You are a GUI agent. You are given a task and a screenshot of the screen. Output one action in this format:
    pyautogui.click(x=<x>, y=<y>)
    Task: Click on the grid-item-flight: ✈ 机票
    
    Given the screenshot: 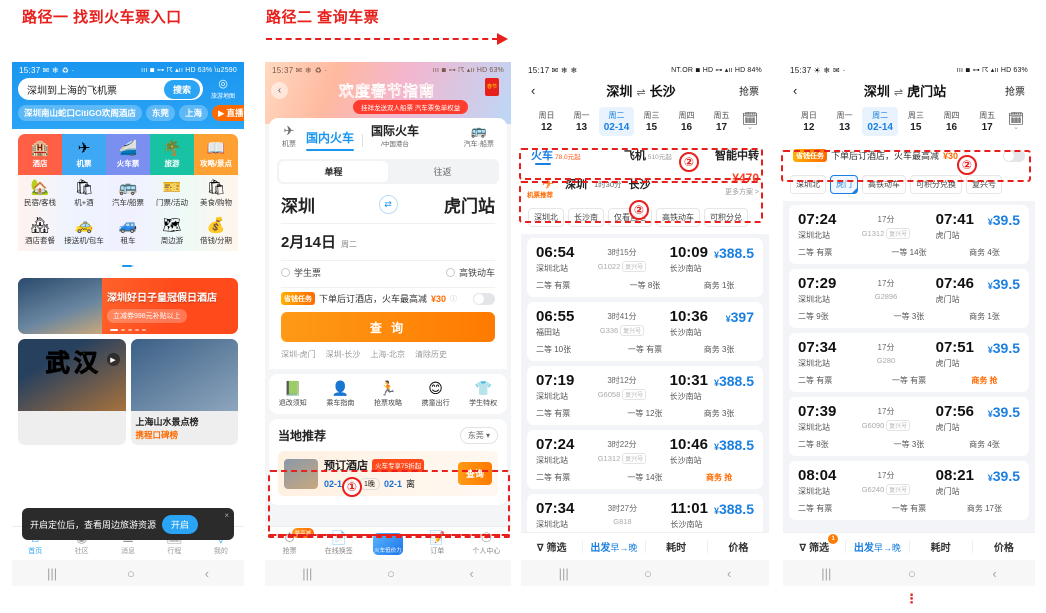 What is the action you would take?
    pyautogui.click(x=84, y=154)
    